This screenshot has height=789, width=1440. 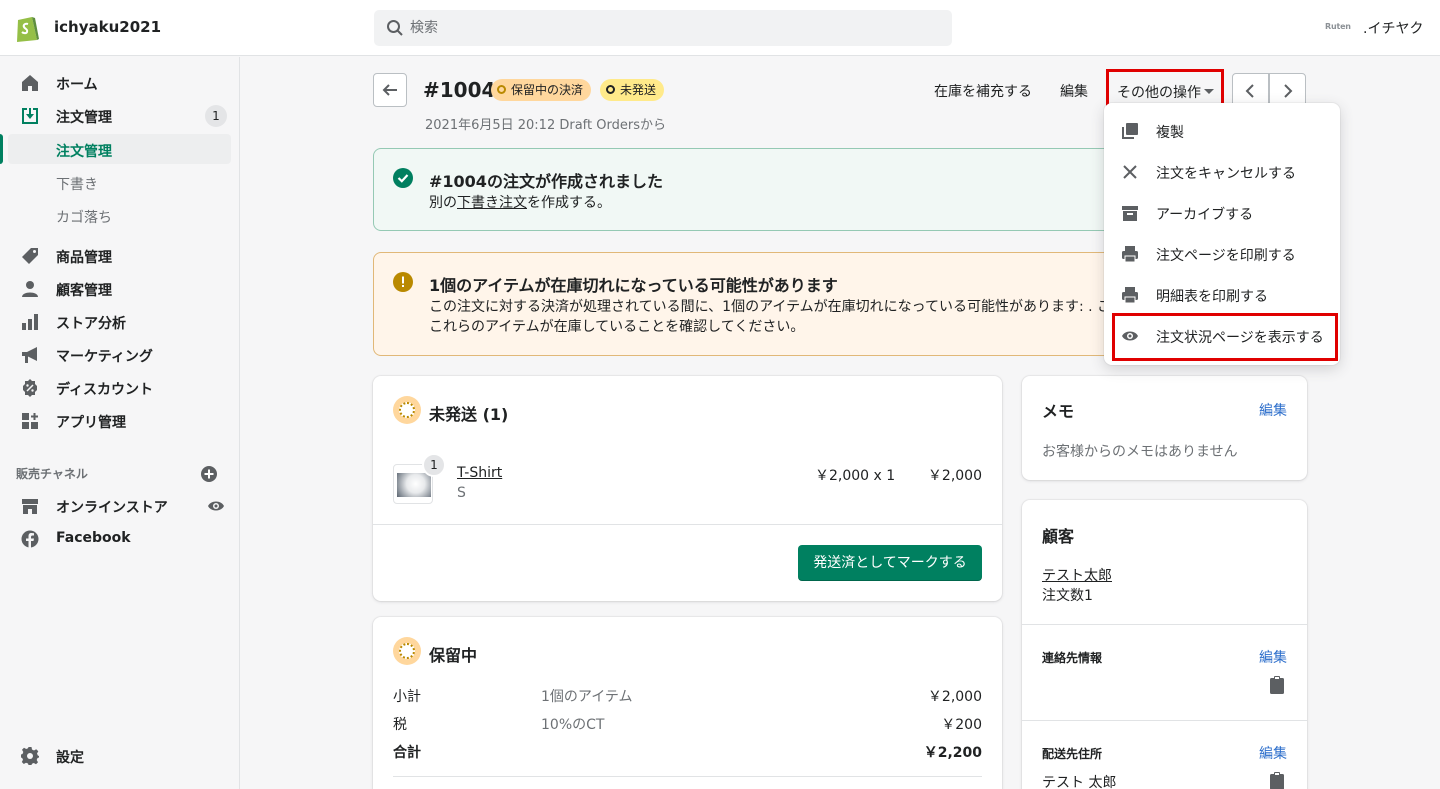 What do you see at coordinates (617, 327) in the screenshot?
I see `banner-line: これらのアイテムが在庫していることを確認してください。` at bounding box center [617, 327].